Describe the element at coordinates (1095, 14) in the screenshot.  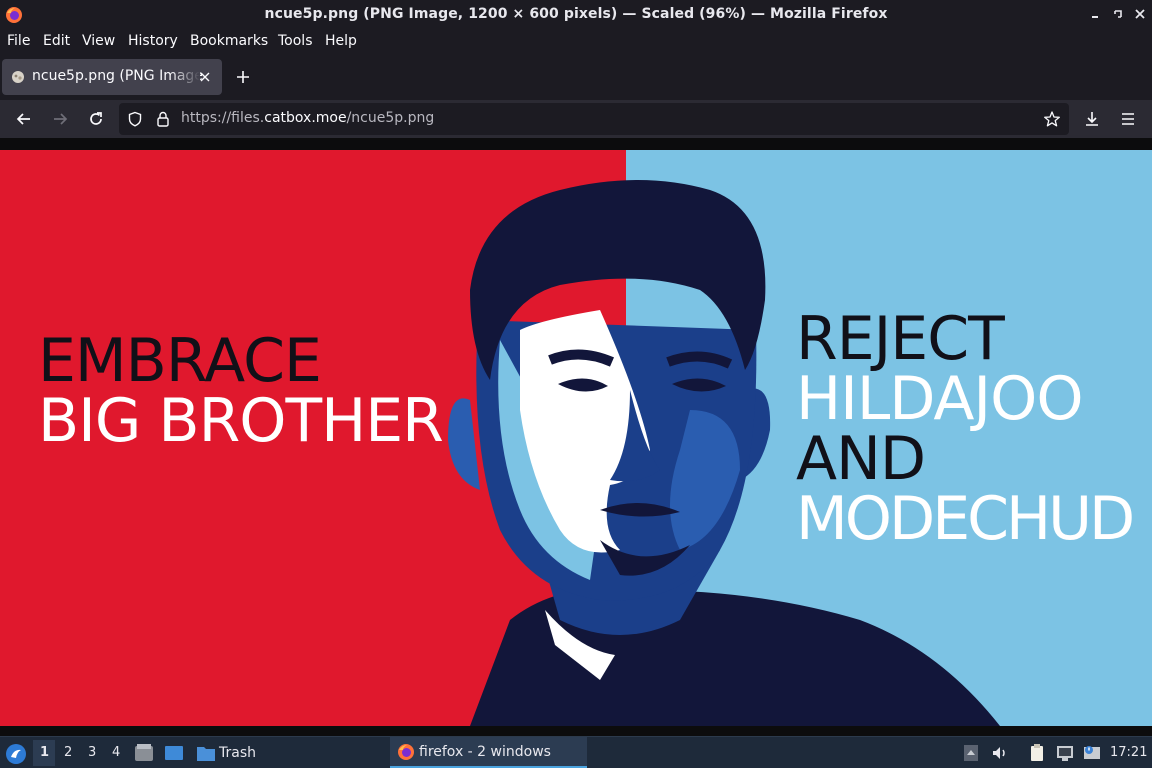
I see `minimize-icon` at that location.